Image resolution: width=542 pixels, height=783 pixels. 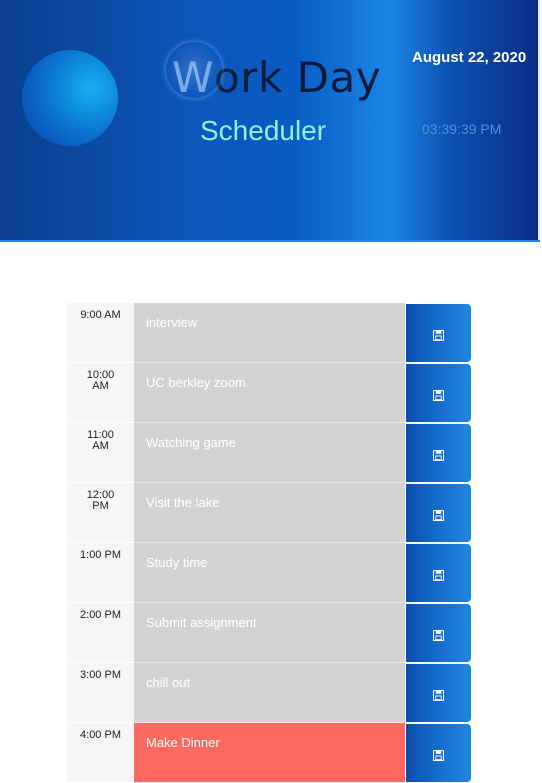 I want to click on task-textarea: Visit the lake, so click(x=269, y=513).